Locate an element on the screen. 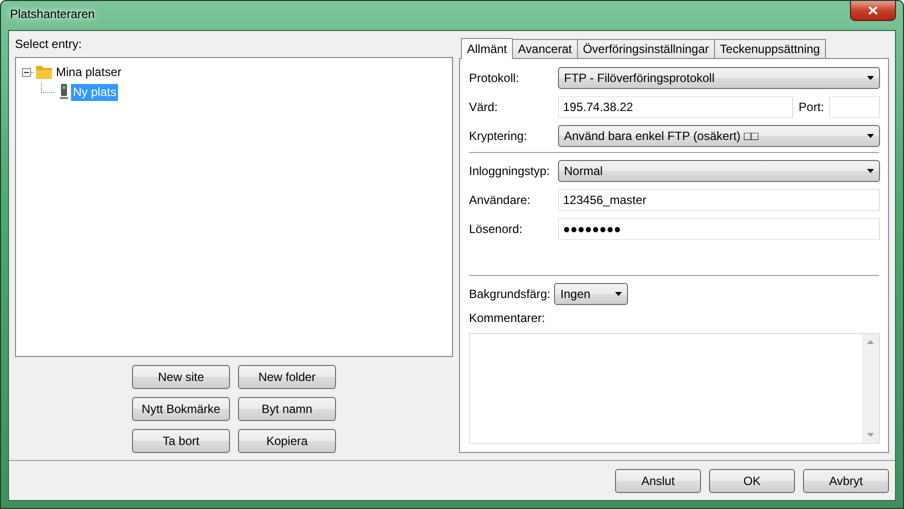  site-action-button: New folder is located at coordinates (287, 377).